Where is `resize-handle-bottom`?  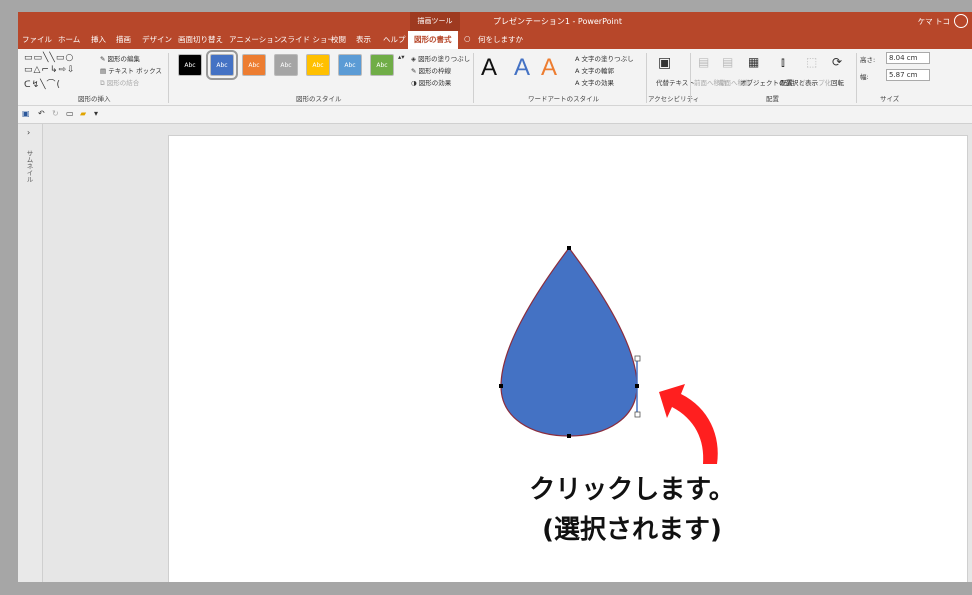 resize-handle-bottom is located at coordinates (637, 414).